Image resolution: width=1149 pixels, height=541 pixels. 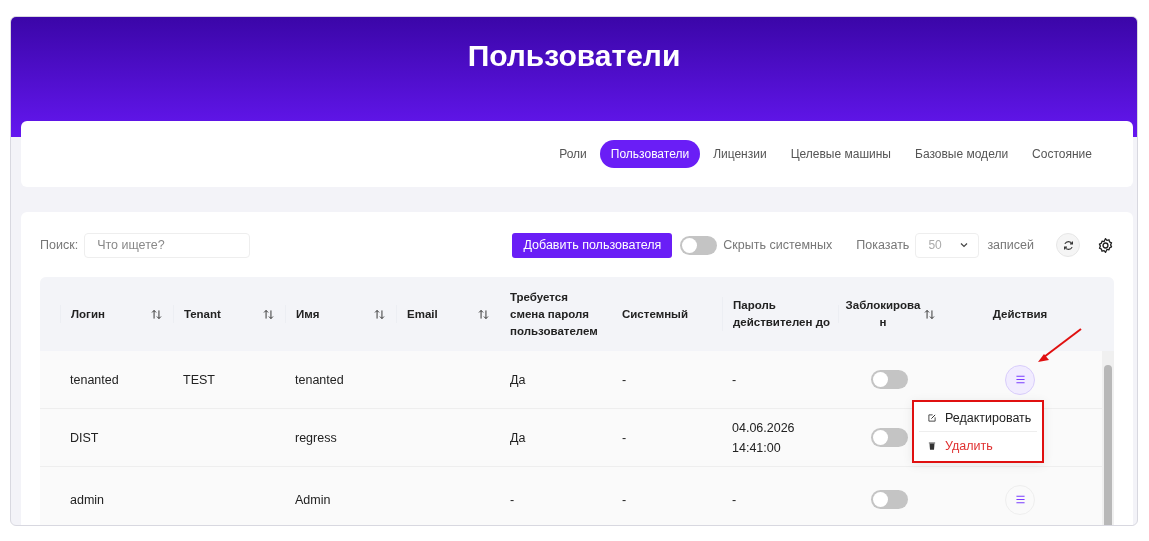 I want to click on refresh-icon, so click(x=1068, y=245).